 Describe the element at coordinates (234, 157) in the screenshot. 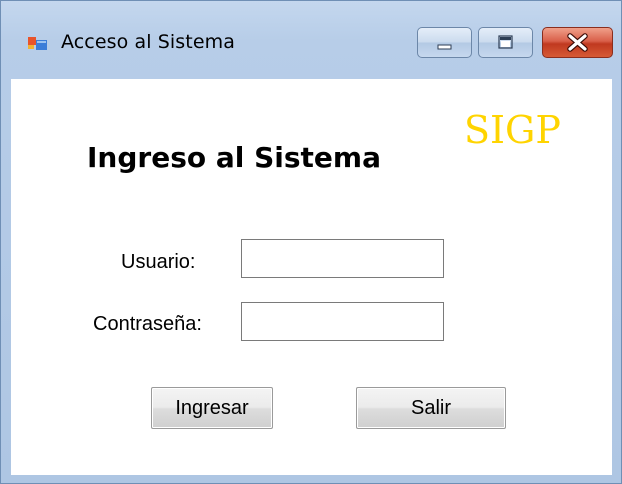

I see `page-title: Ingreso al Sistema` at that location.